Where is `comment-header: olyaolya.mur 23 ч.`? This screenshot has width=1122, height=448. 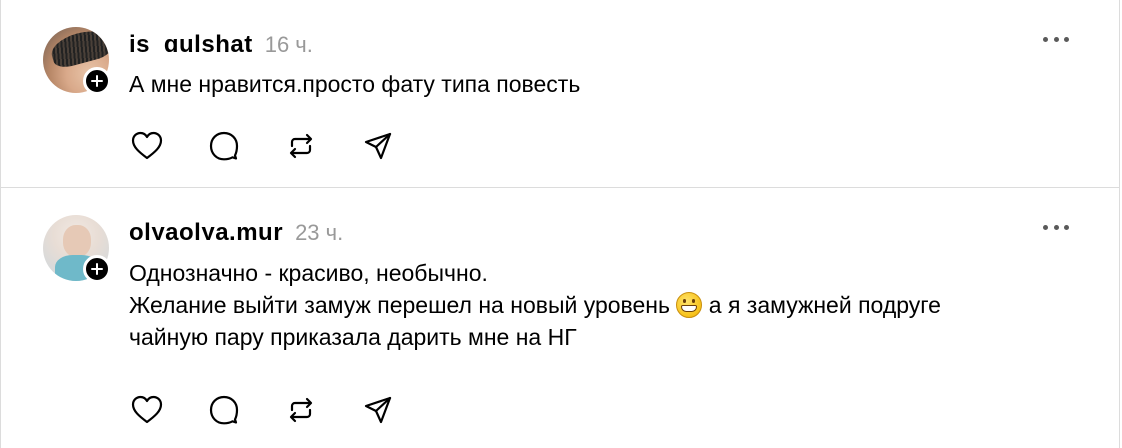
comment-header: olyaolya.mur 23 ч. is located at coordinates (236, 231).